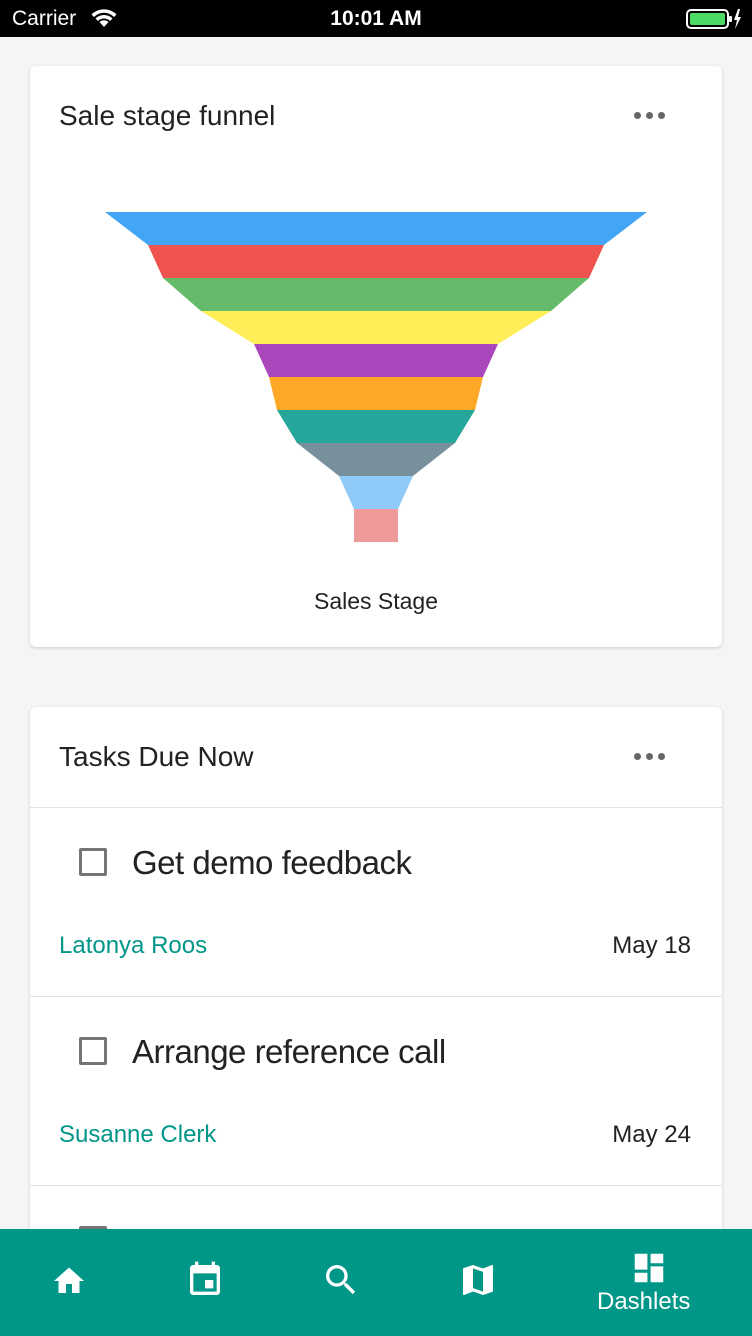 Image resolution: width=752 pixels, height=1336 pixels. I want to click on clock: 10:01 AM, so click(376, 18).